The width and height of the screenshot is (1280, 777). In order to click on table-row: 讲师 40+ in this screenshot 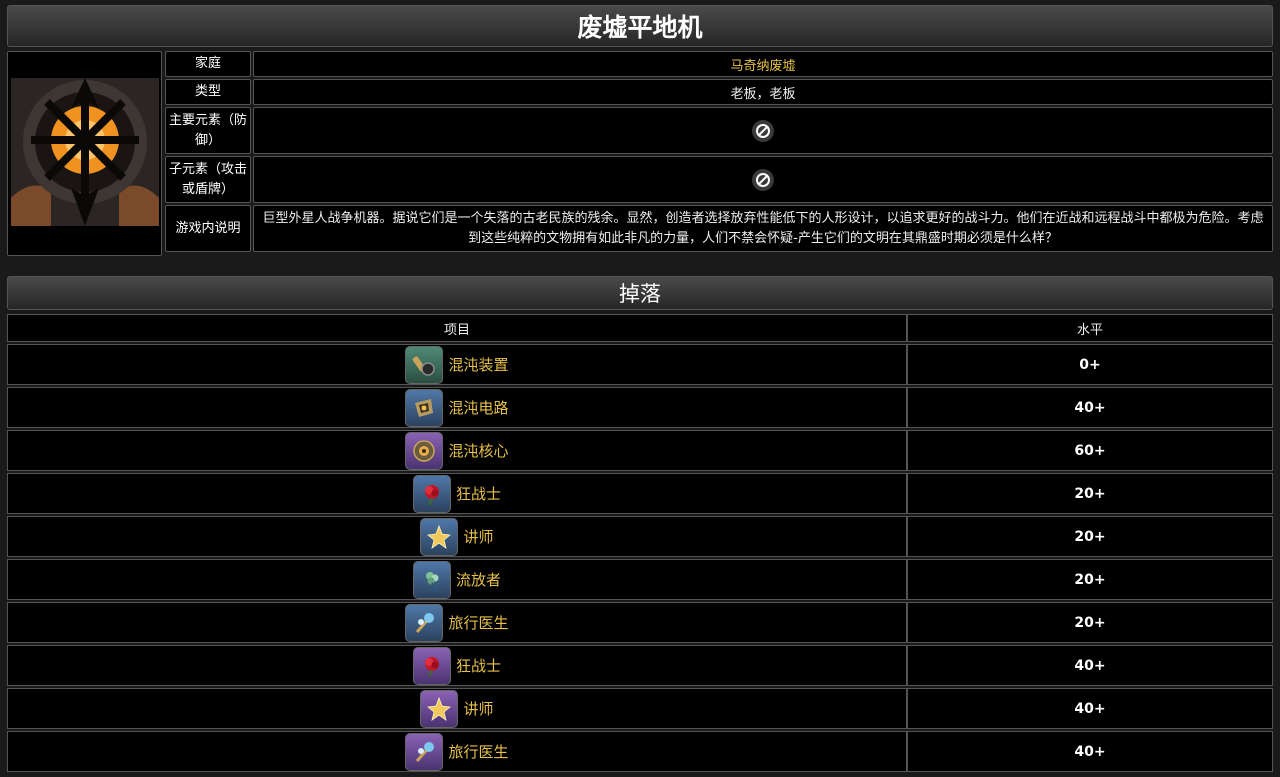, I will do `click(640, 708)`.